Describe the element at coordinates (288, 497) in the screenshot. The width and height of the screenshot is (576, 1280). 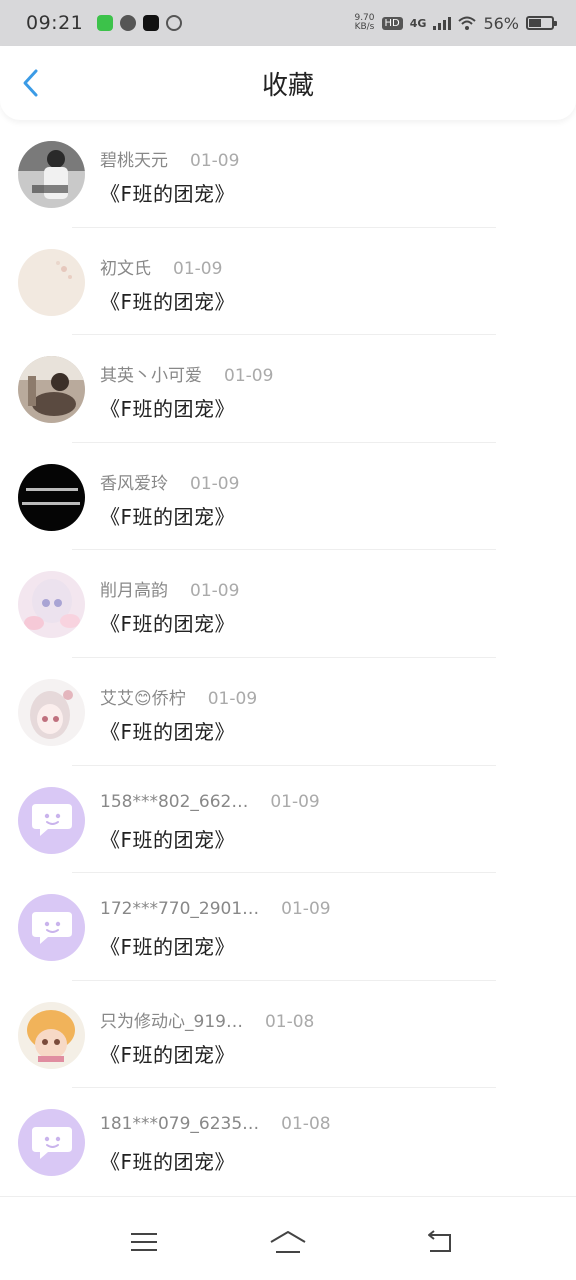
I see `list-item: 香风爱玲 01-09 《F班的团宠》` at that location.